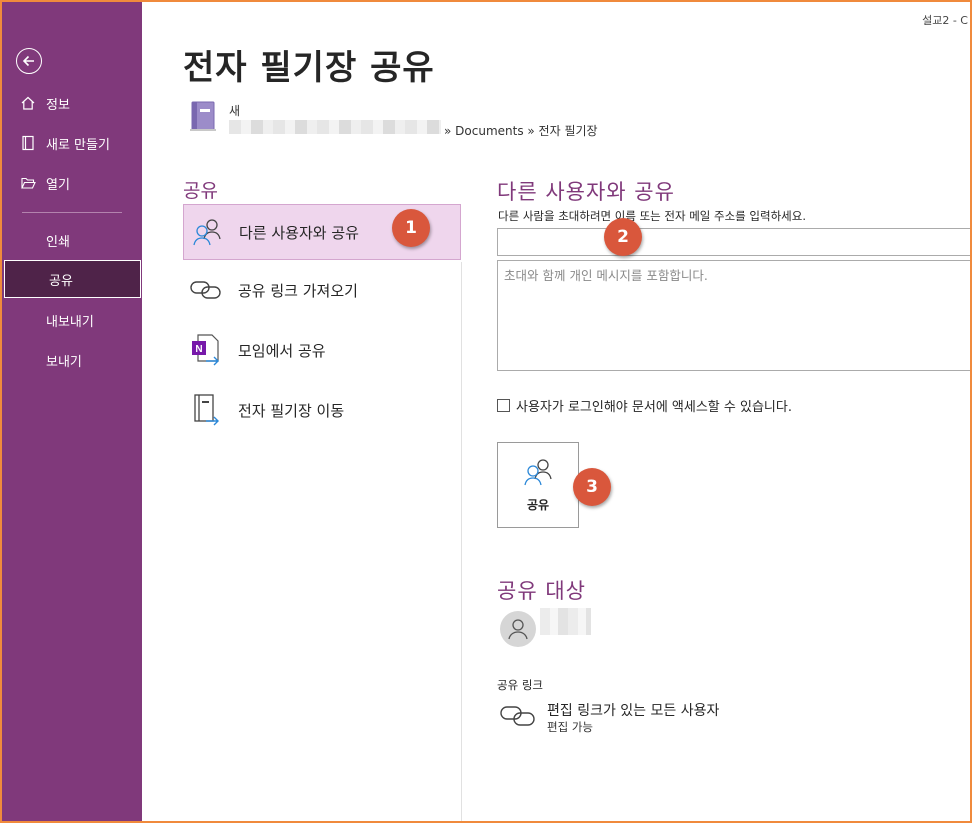 The width and height of the screenshot is (972, 823). I want to click on back-arrow-icon, so click(29, 61).